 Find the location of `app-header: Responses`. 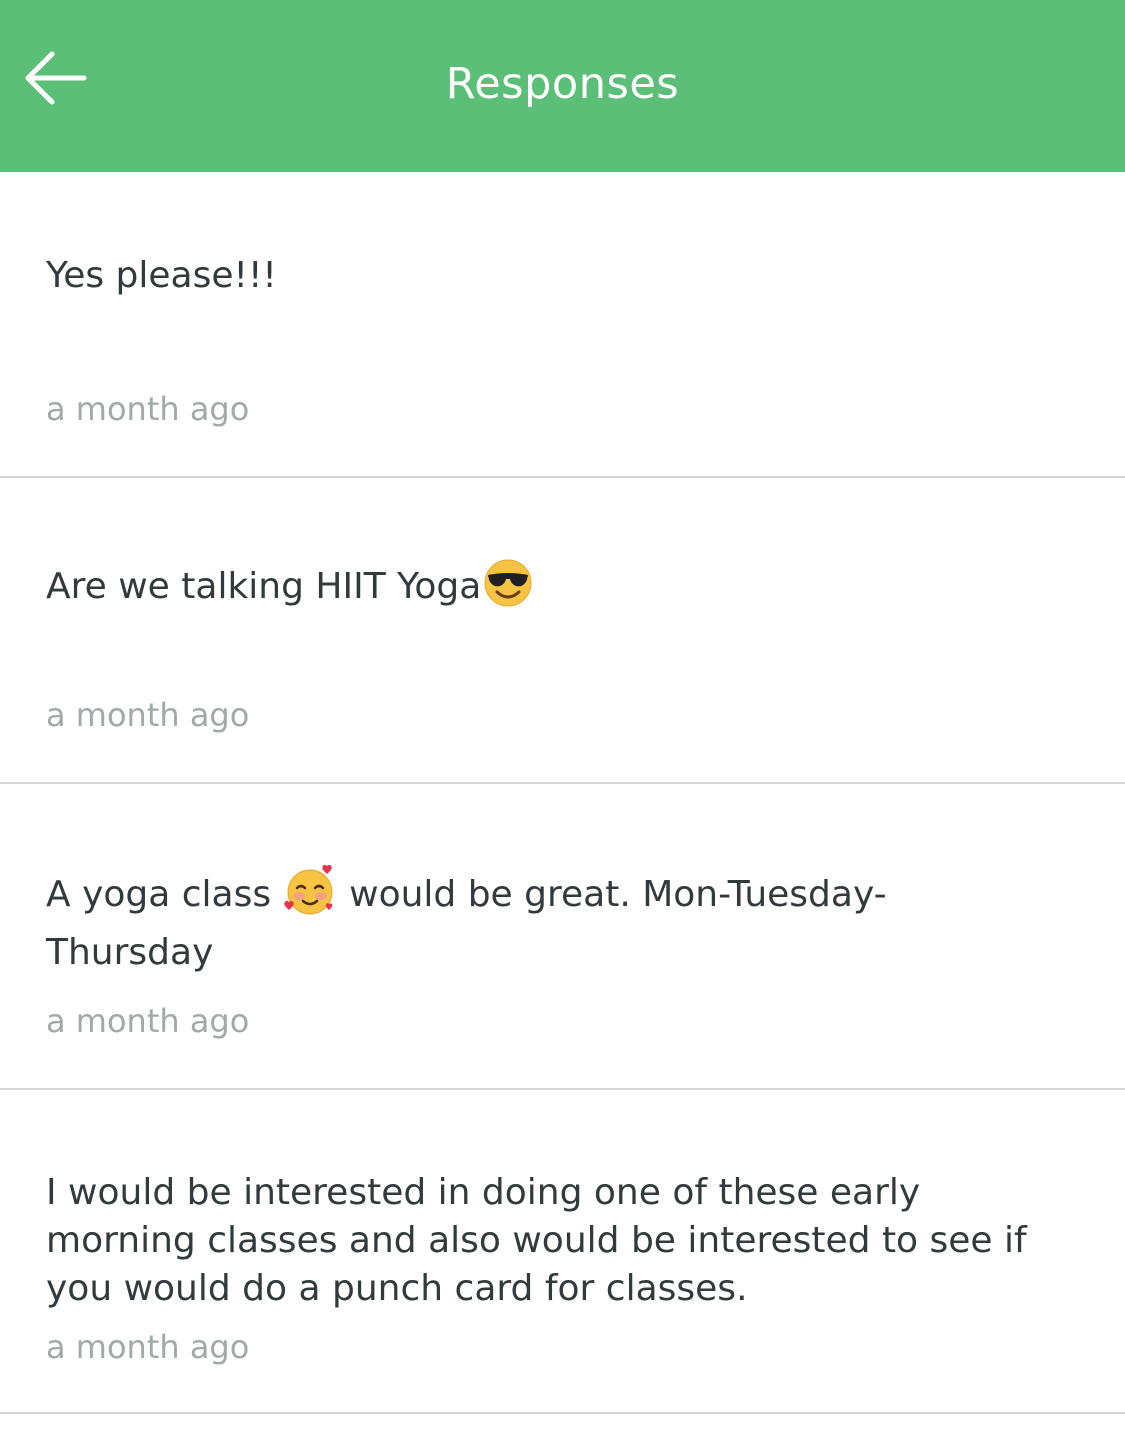

app-header: Responses is located at coordinates (562, 86).